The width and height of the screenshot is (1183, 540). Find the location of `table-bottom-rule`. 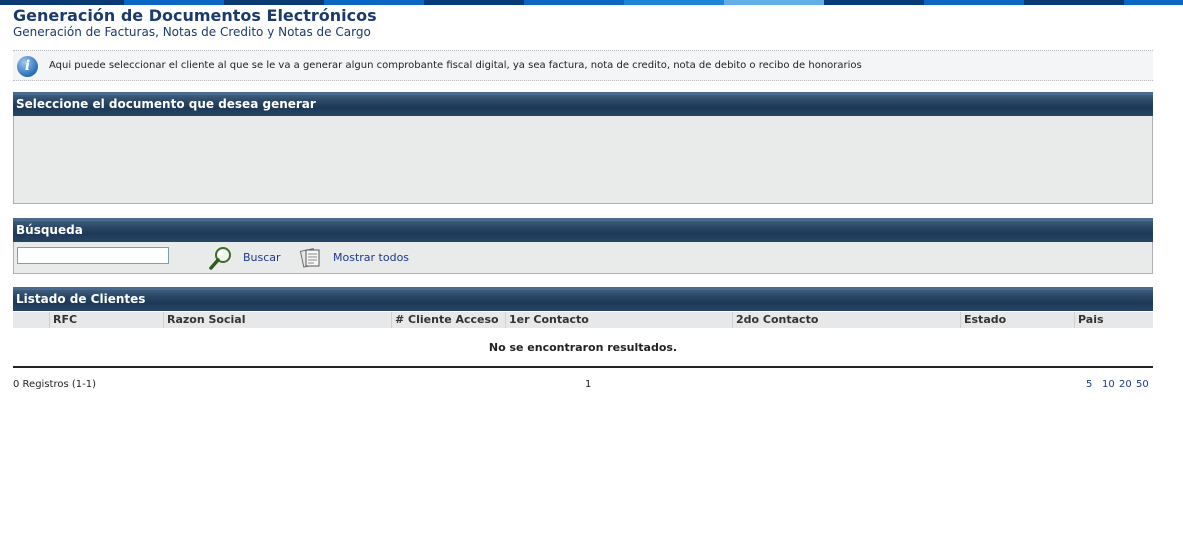

table-bottom-rule is located at coordinates (583, 367).